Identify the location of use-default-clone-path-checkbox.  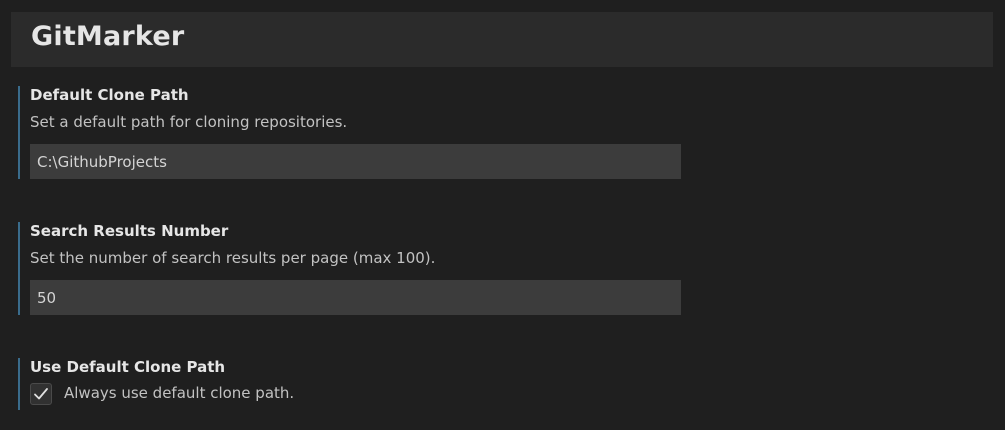
(41, 394).